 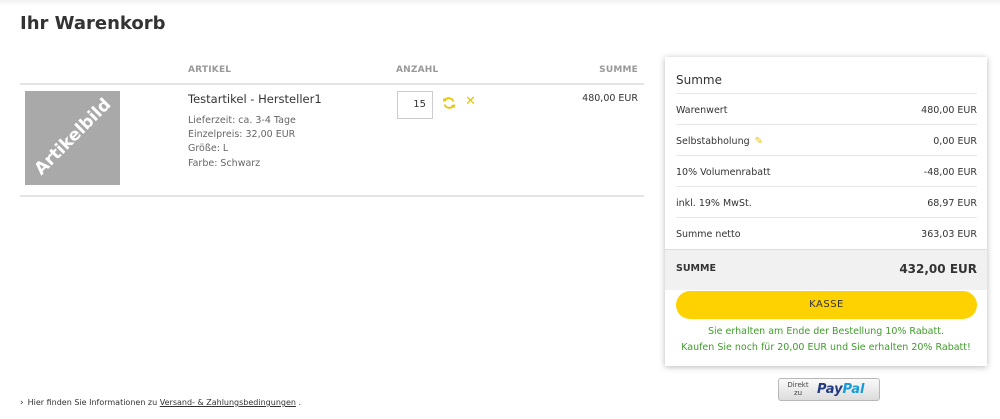 I want to click on summary-row-label: inkl. 19% MwSt., so click(x=714, y=203).